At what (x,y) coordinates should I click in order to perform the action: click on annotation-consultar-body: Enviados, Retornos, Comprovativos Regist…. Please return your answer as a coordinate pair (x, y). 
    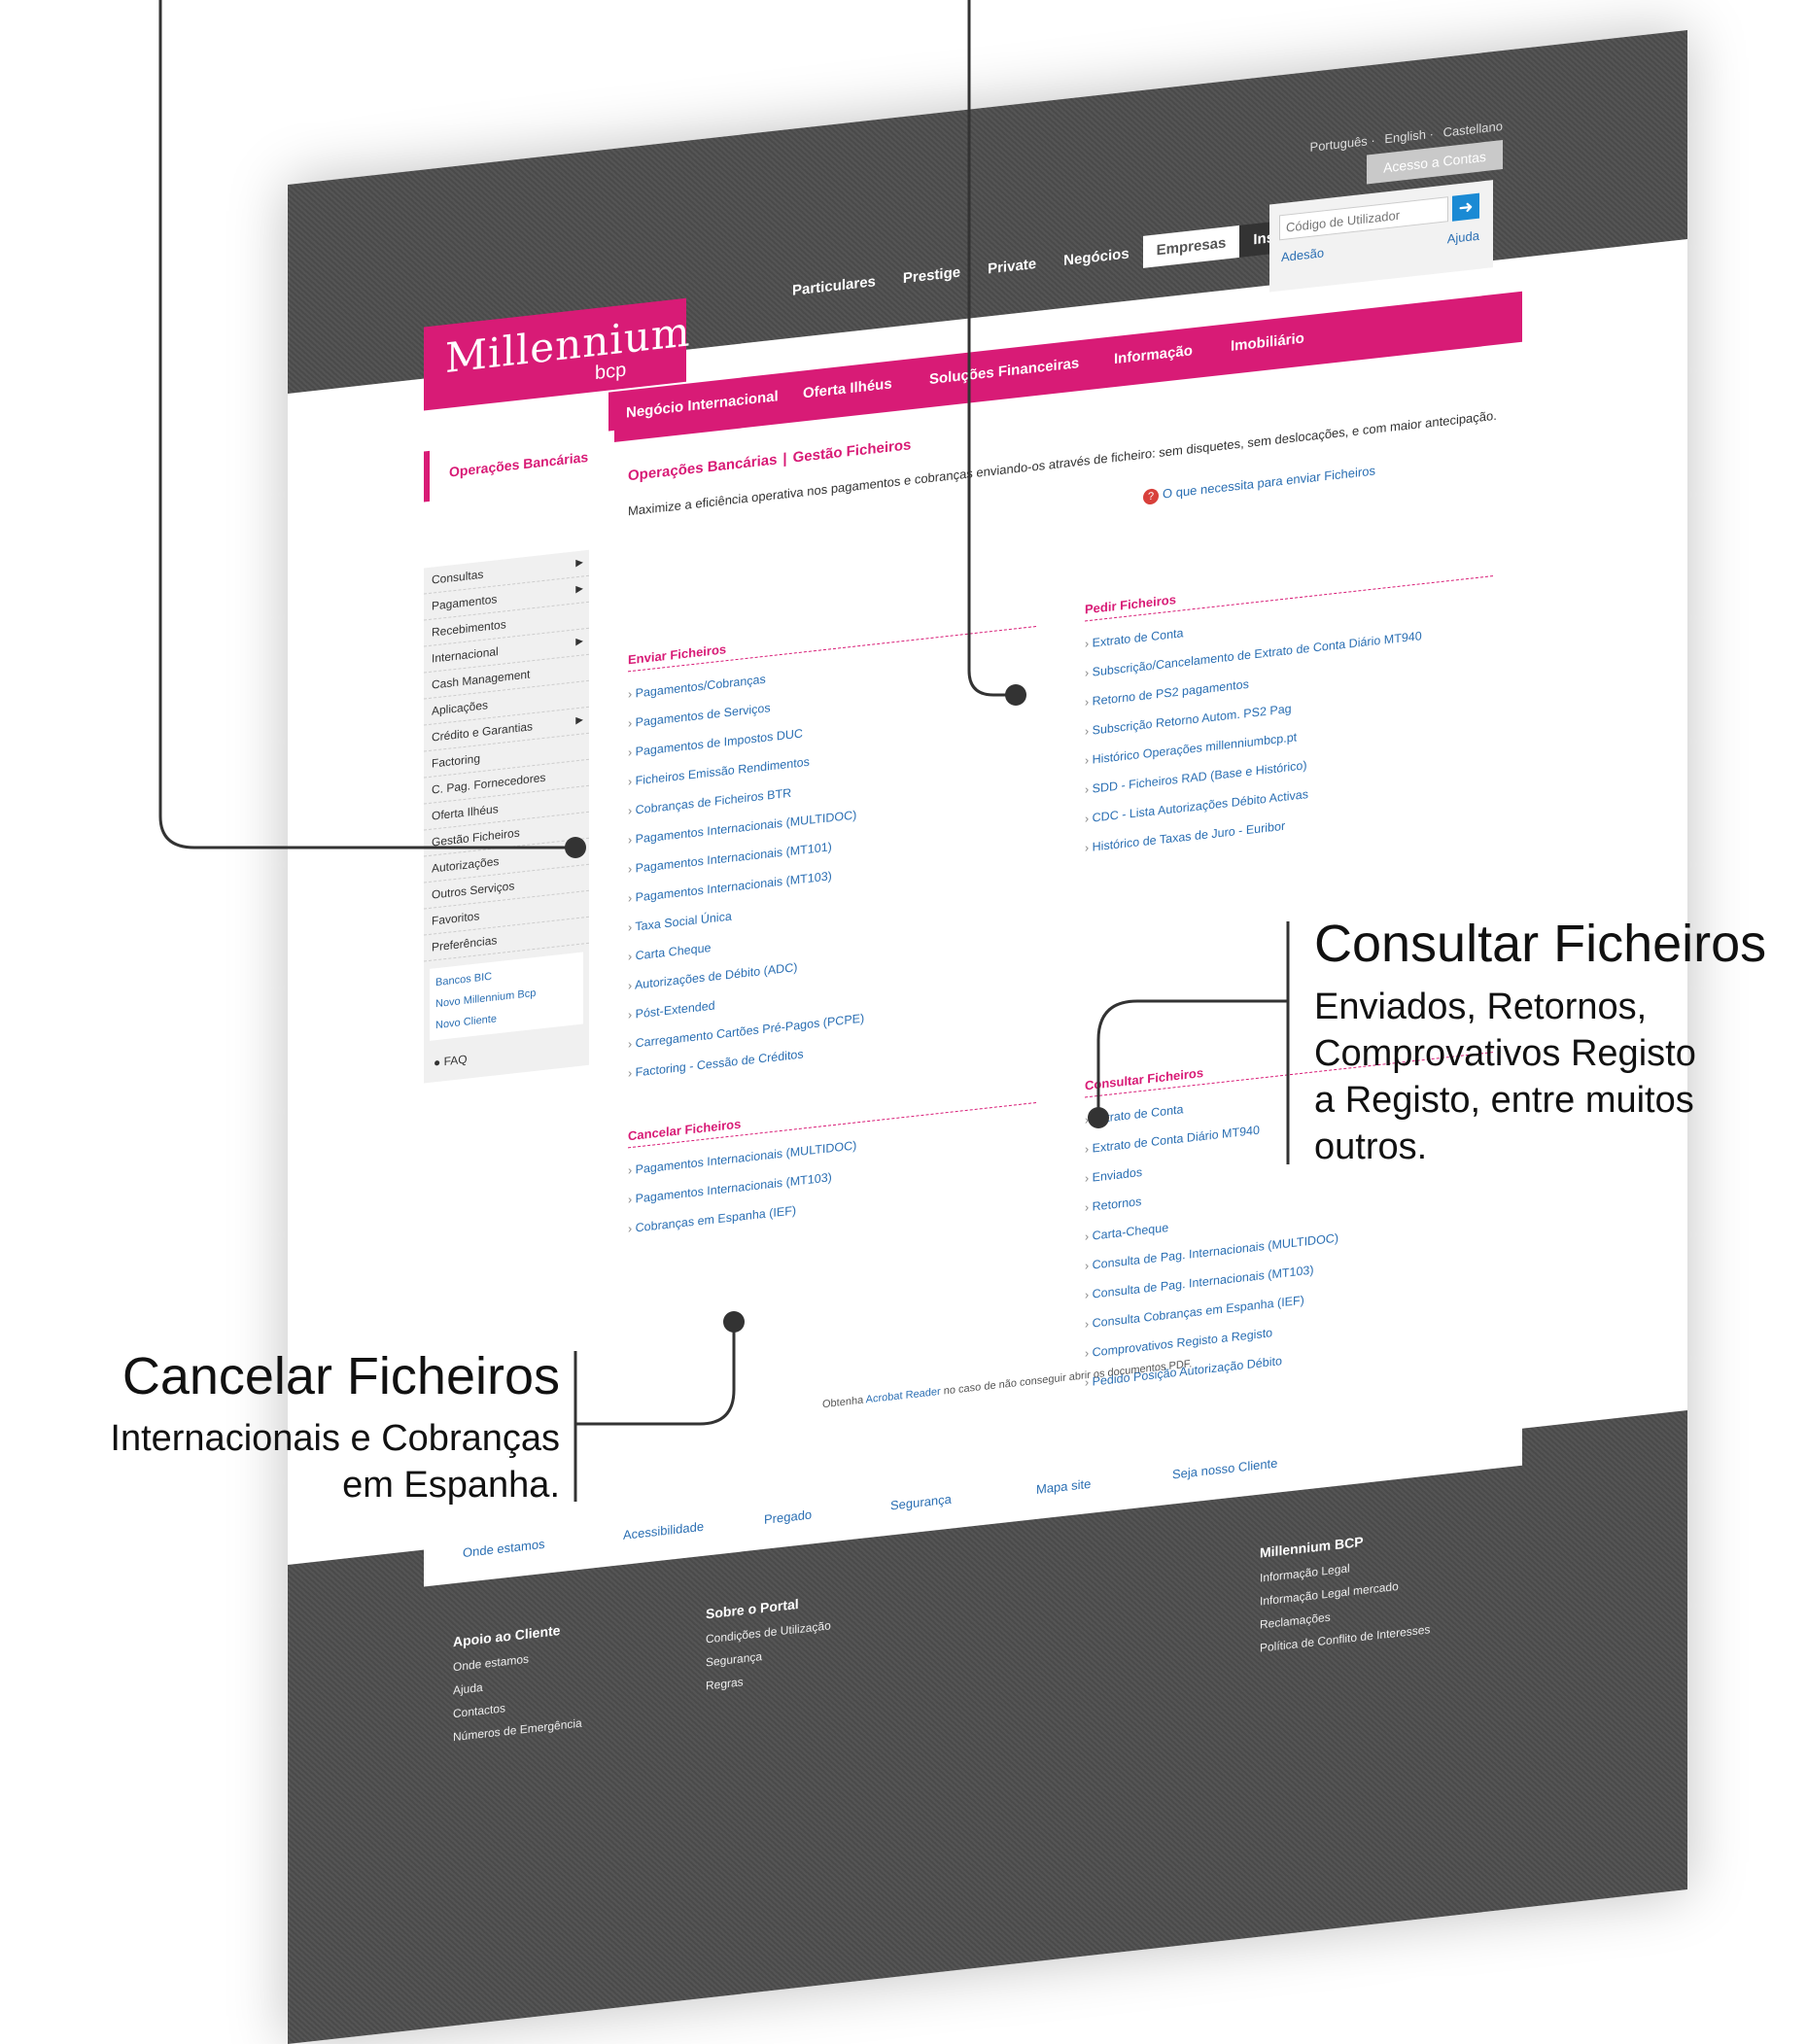
    Looking at the image, I should click on (1505, 1077).